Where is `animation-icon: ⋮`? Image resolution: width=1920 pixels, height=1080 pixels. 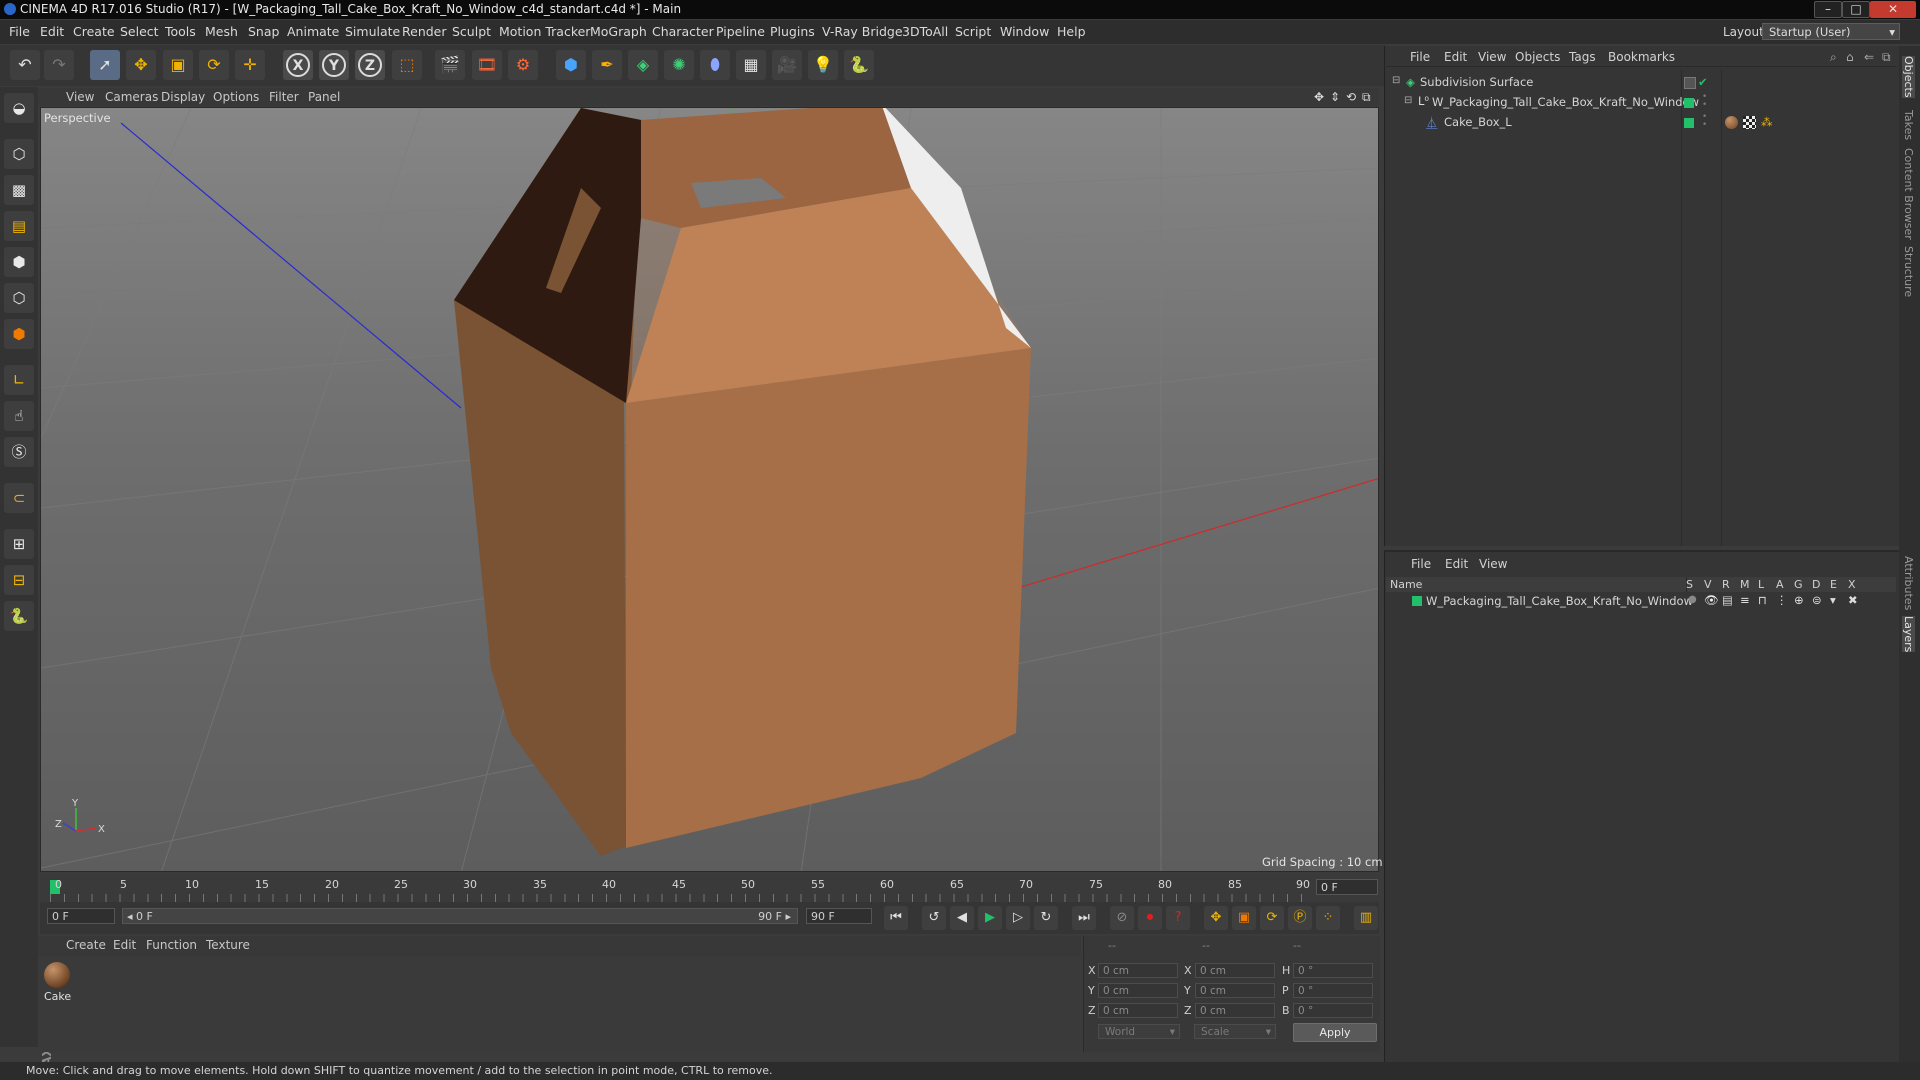
animation-icon: ⋮ is located at coordinates (1782, 600).